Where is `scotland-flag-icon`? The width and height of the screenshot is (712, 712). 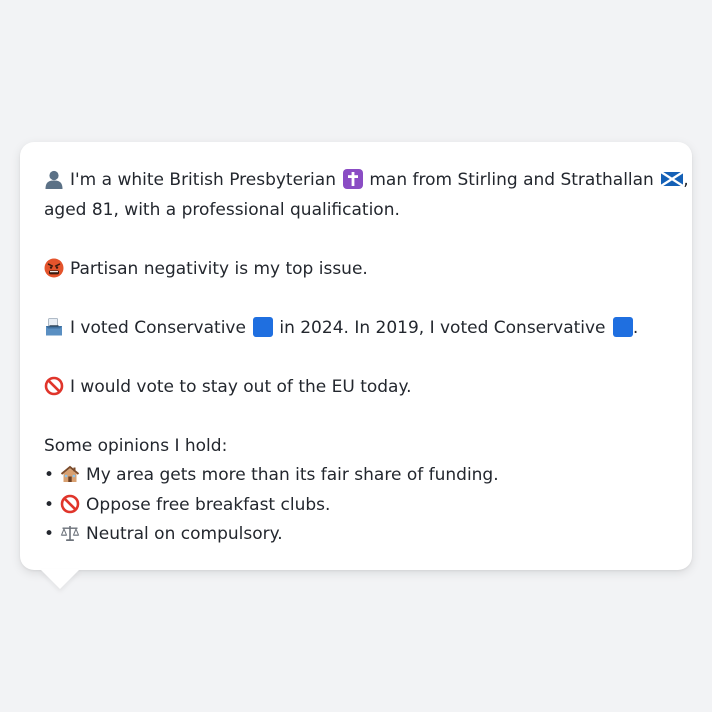
scotland-flag-icon is located at coordinates (672, 179).